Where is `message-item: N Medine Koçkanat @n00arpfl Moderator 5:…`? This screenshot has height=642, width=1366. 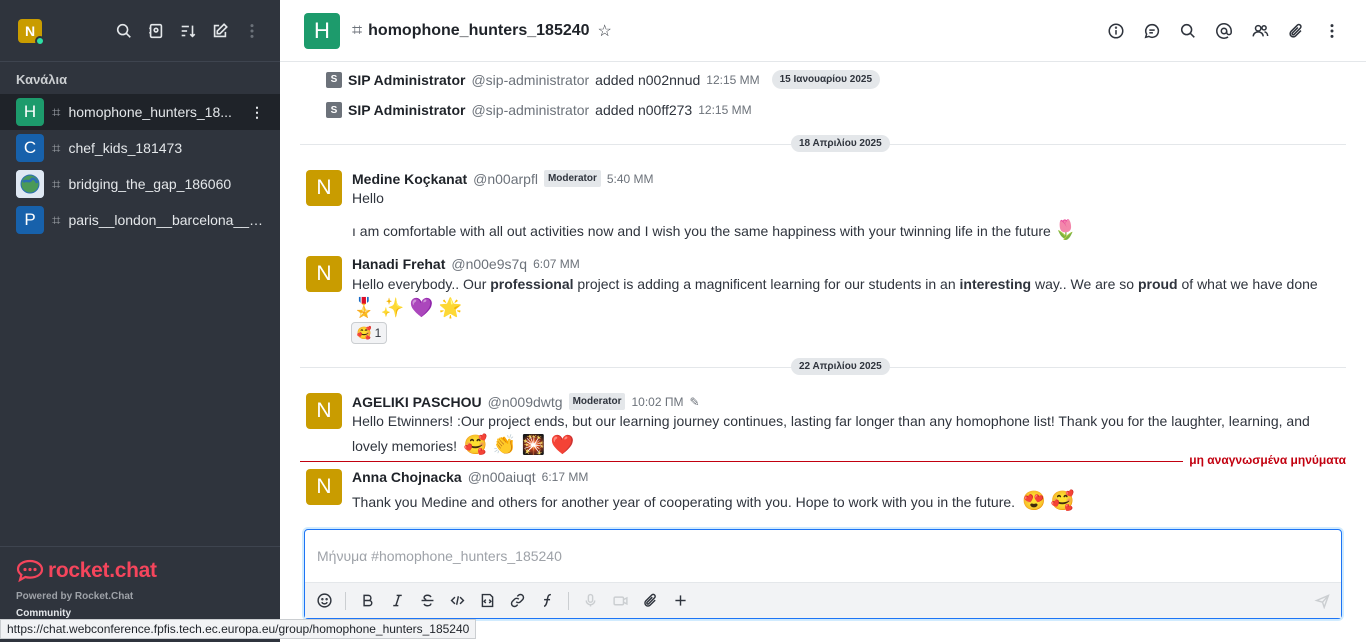 message-item: N Medine Koçkanat @n00arpfl Moderator 5:… is located at coordinates (826, 206).